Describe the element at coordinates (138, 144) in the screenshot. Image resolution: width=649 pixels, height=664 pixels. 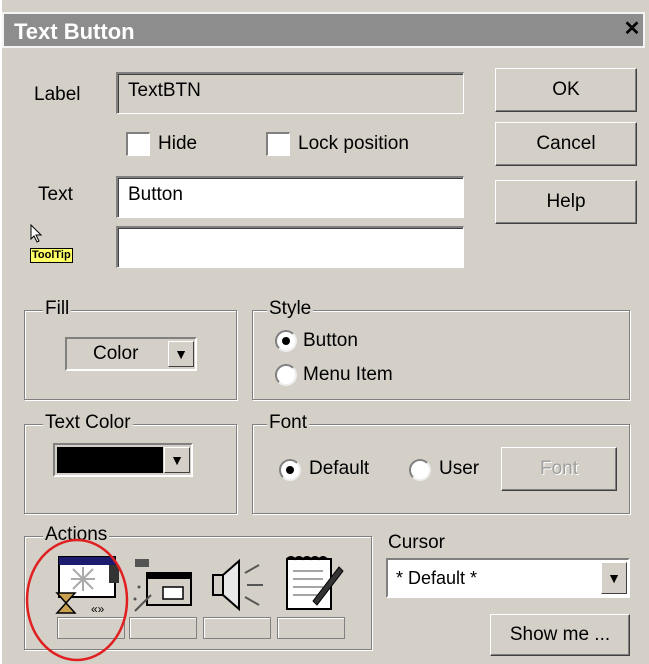
I see `hide-checkbox` at that location.